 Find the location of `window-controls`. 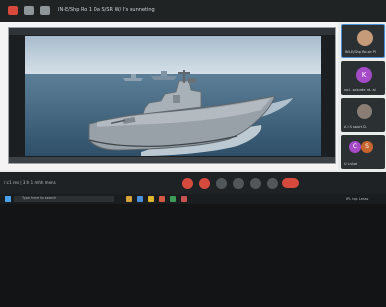

window-controls is located at coordinates (29, 10).